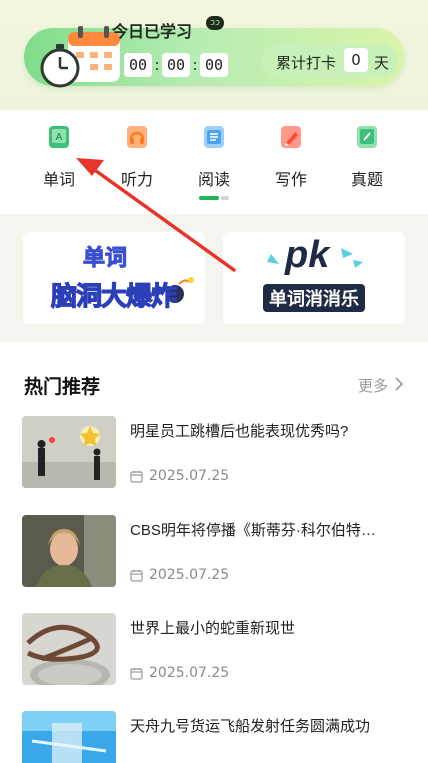 The width and height of the screenshot is (428, 763). Describe the element at coordinates (214, 737) in the screenshot. I see `article-item: 天舟九号货运飞船发射任务圆满成功` at that location.